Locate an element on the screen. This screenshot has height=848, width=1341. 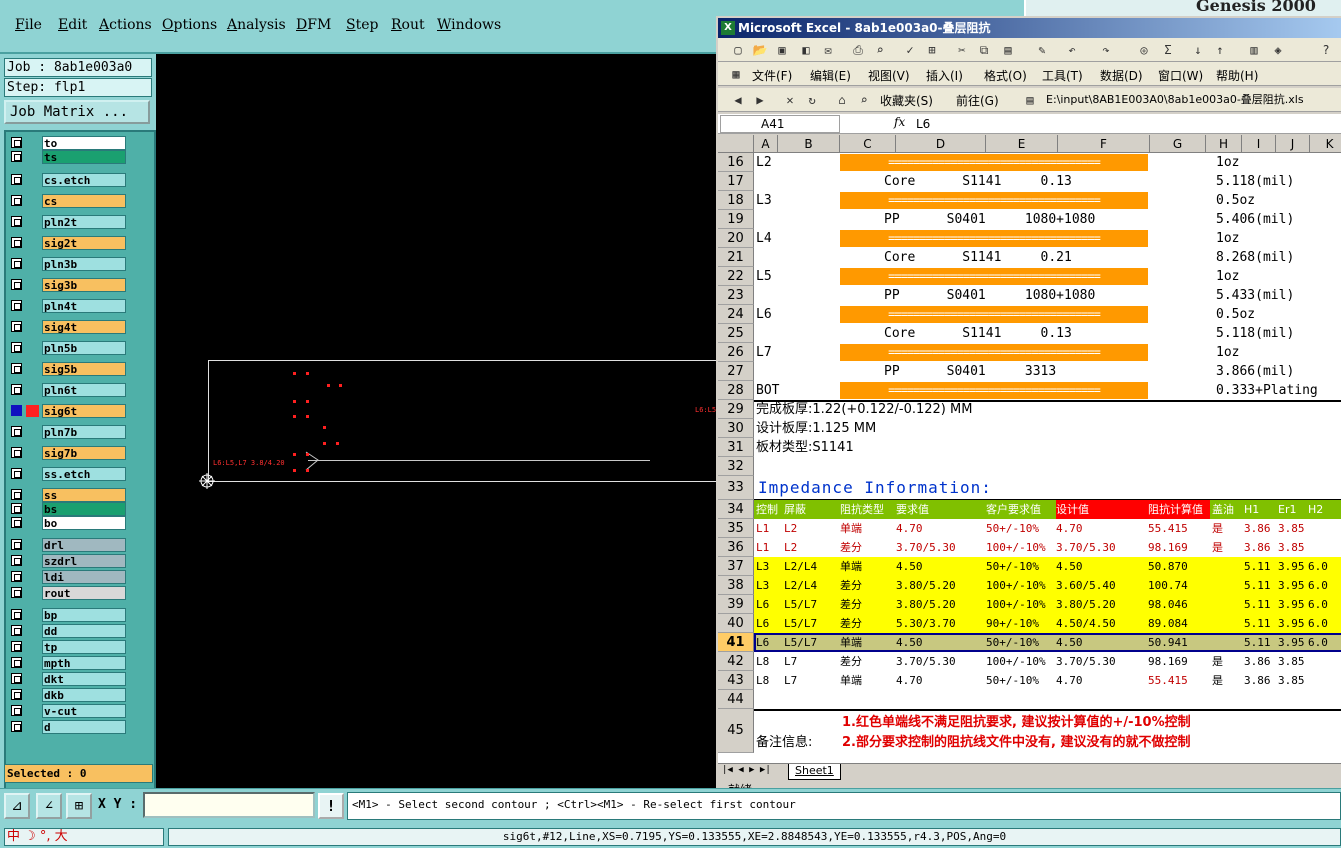
impedance-cell: 55.415 is located at coordinates (1168, 528).